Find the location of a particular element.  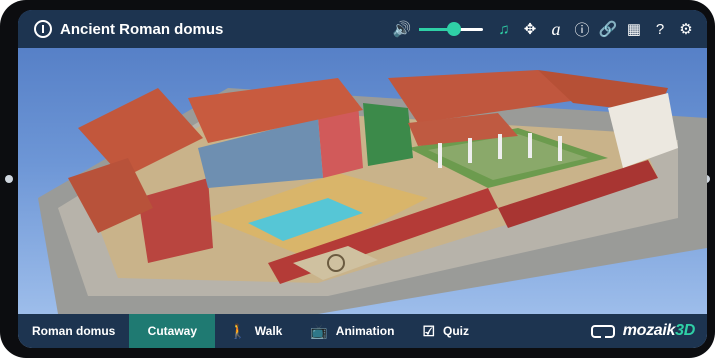

grid-icon: ▦ is located at coordinates (634, 29).